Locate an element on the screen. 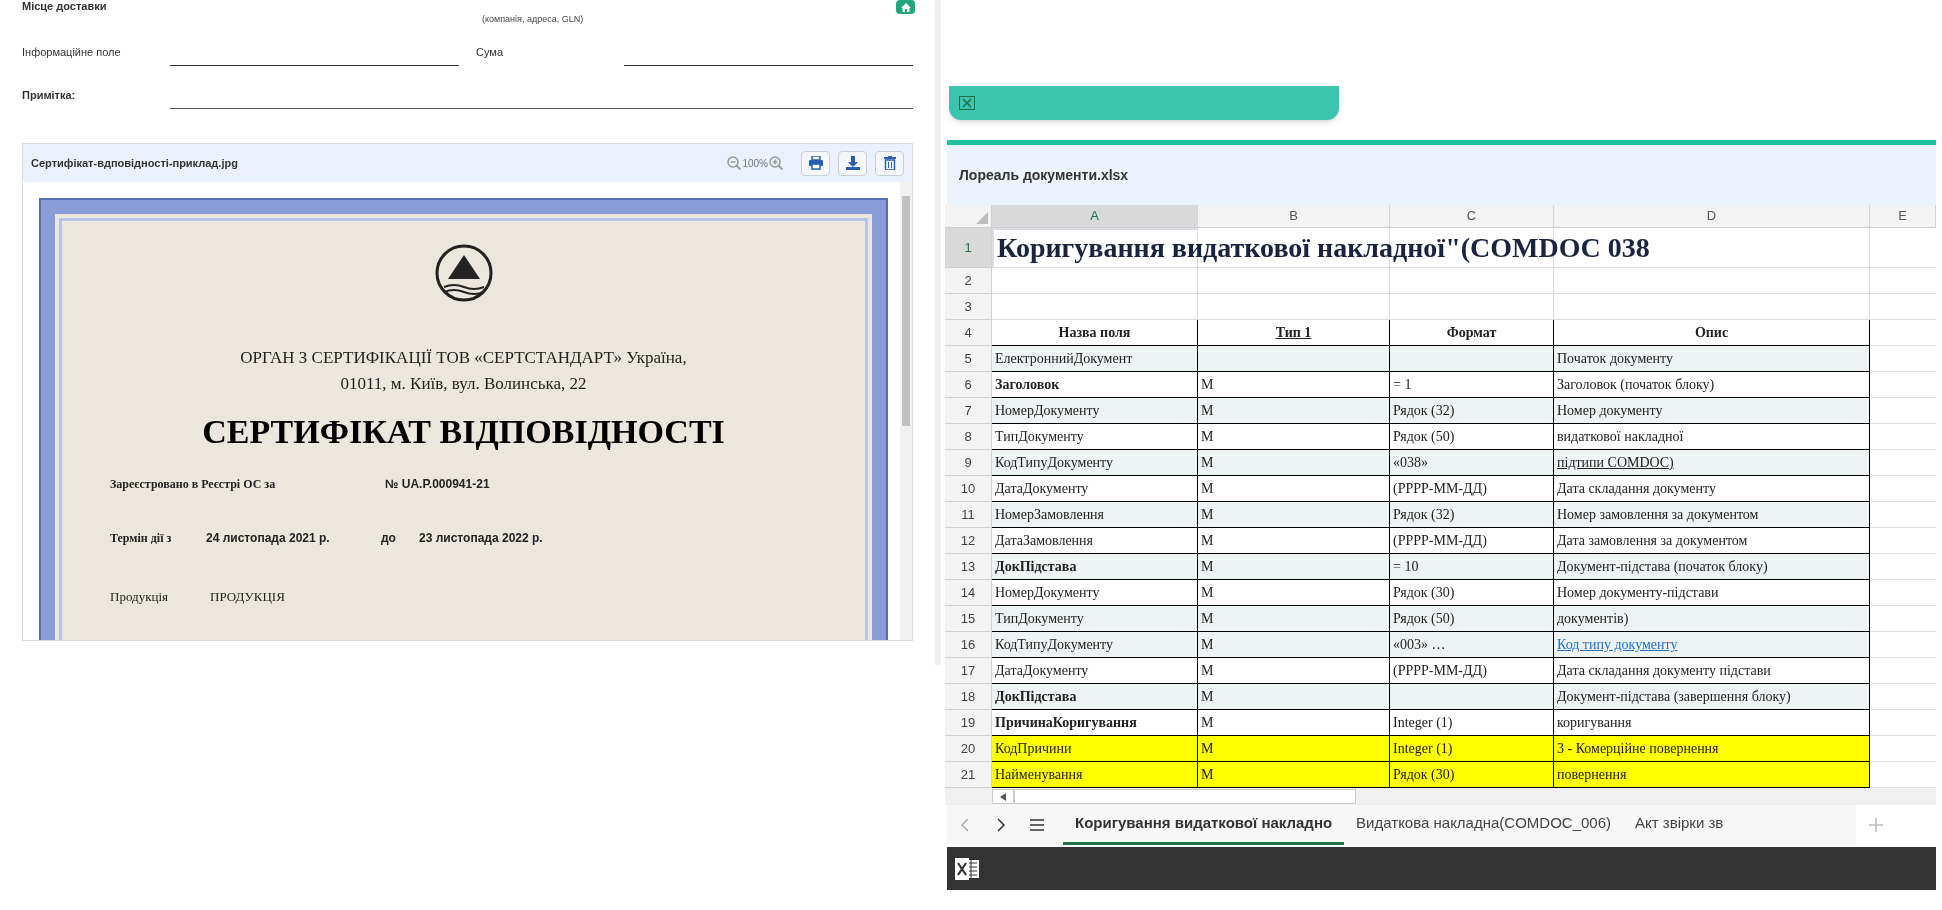 The height and width of the screenshot is (910, 1942). table-cell: 3 - Комерційне повернення is located at coordinates (1712, 749).